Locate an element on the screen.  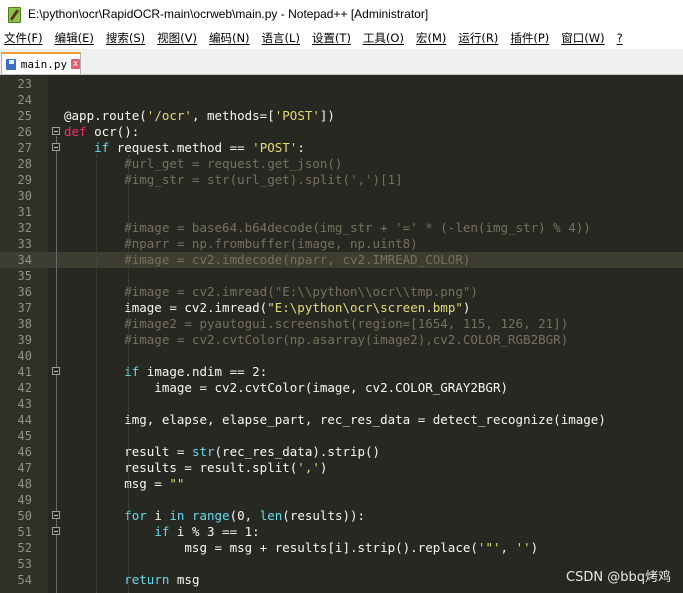
code-text: results = result.split(',') is located at coordinates (196, 467).